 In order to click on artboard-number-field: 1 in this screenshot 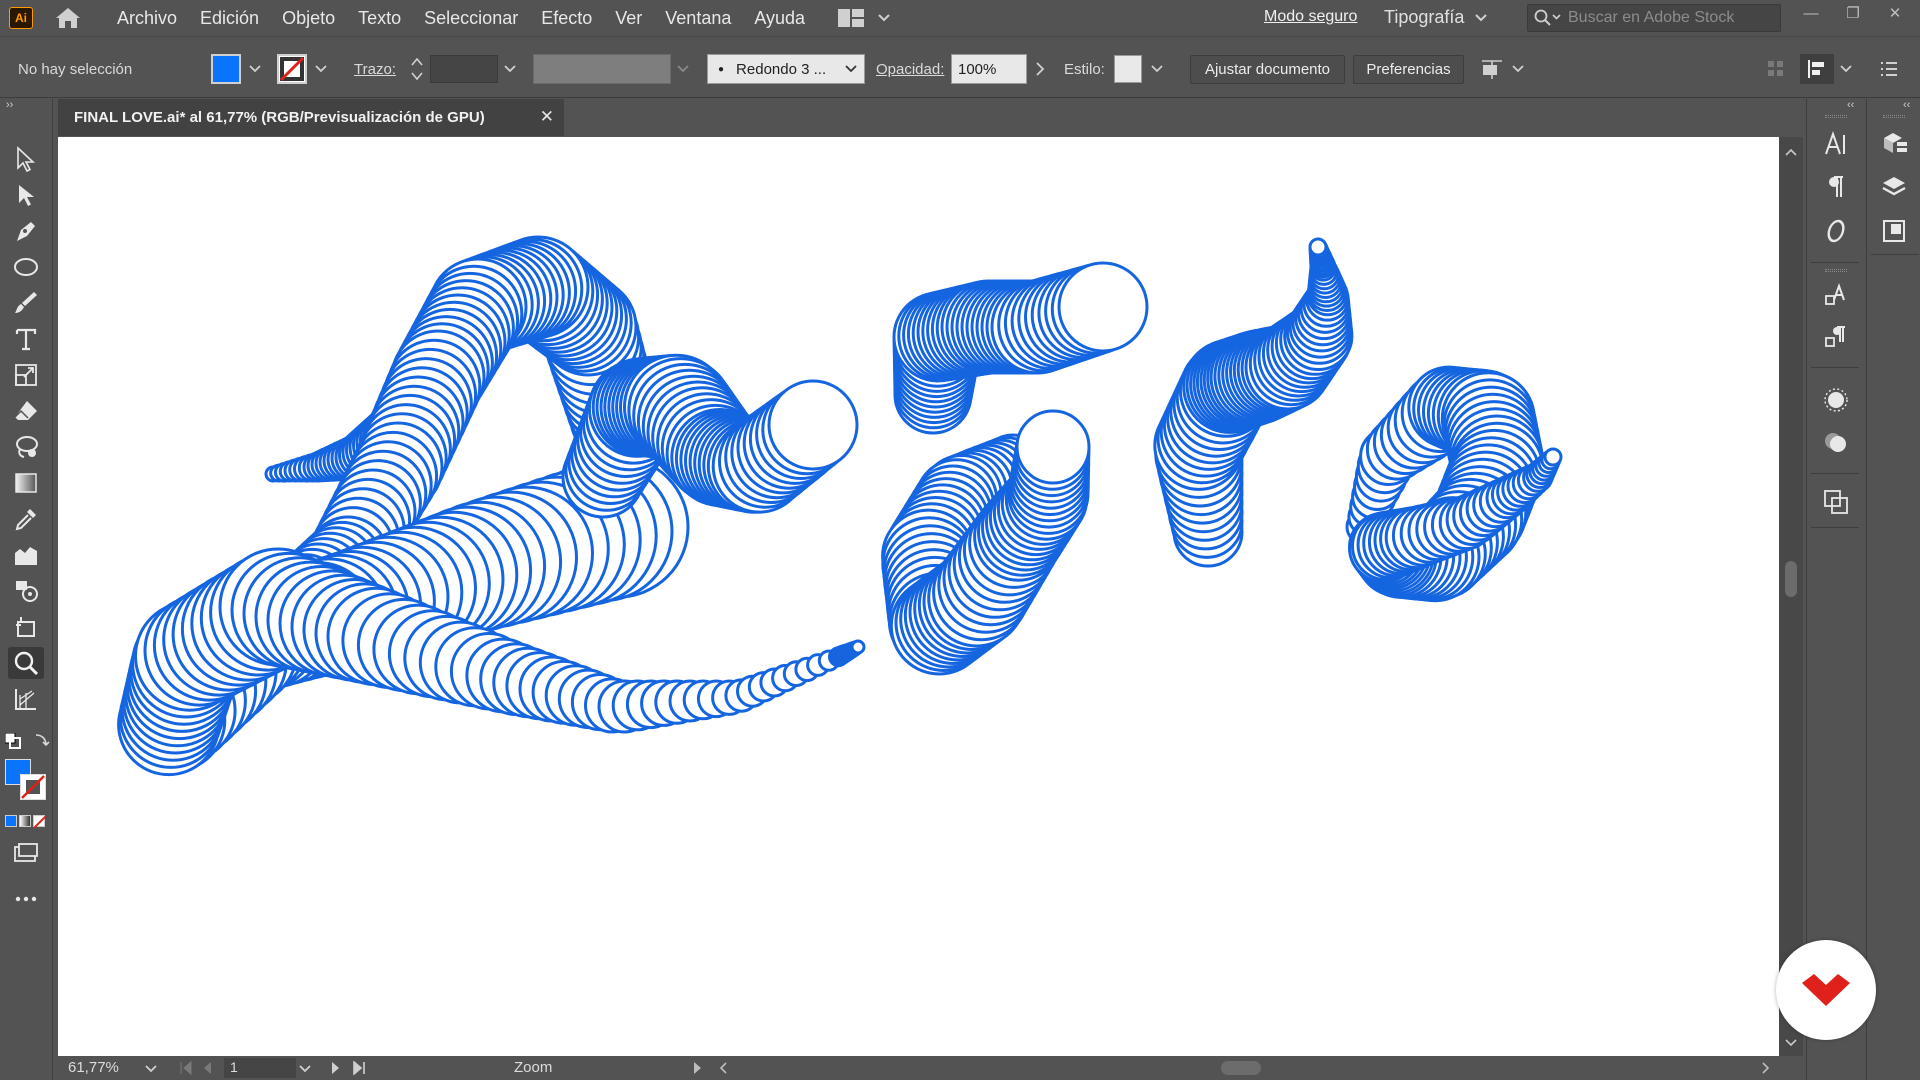, I will do `click(260, 1068)`.